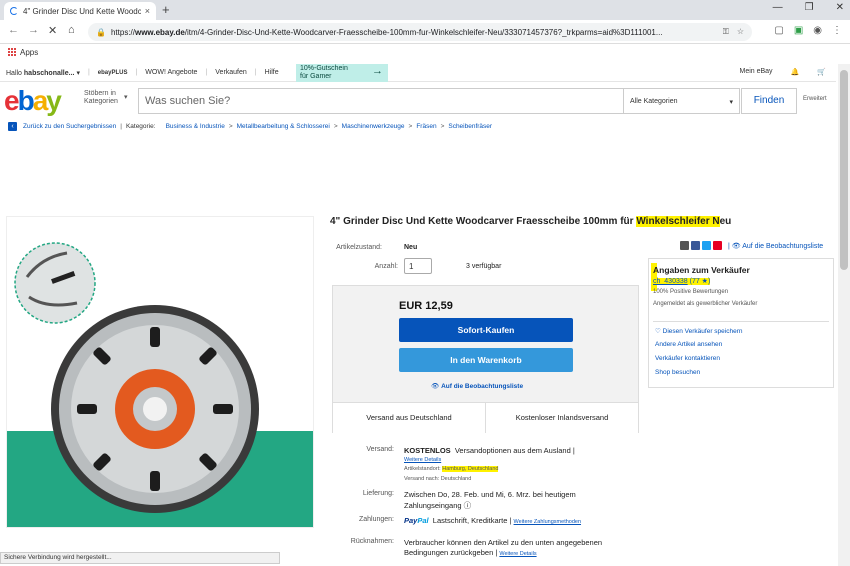 This screenshot has width=850, height=566. What do you see at coordinates (283, 126) in the screenshot?
I see `breadcrumb-item: Metallbearbeitung & Schlosserei` at bounding box center [283, 126].